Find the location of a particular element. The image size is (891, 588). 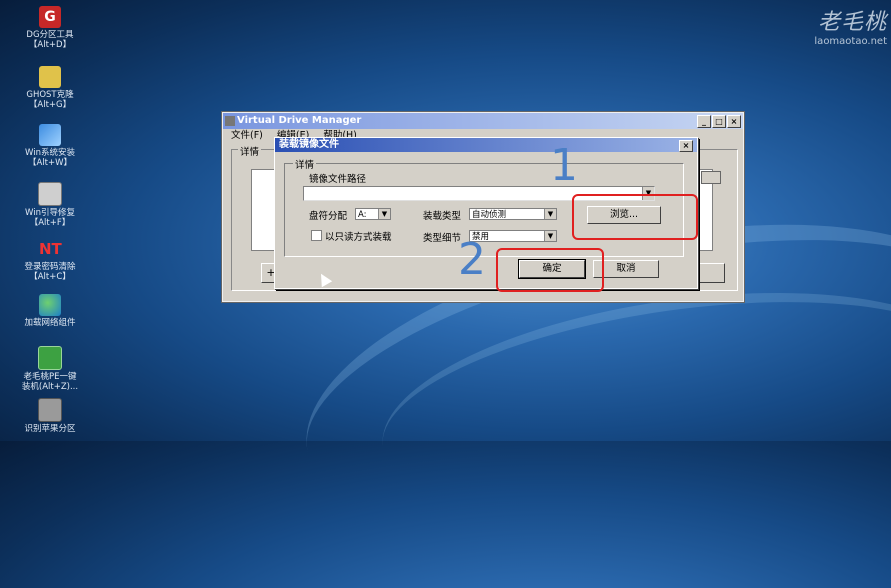

disk-drive-icon is located at coordinates (50, 410).